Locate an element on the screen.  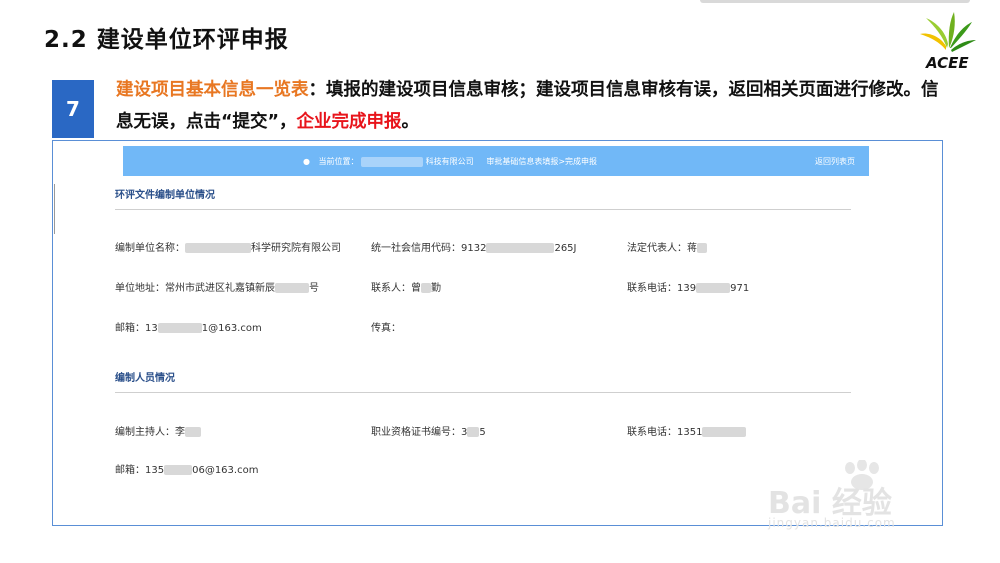
step-highlight-red: 企业完成申报 is located at coordinates (349, 122).